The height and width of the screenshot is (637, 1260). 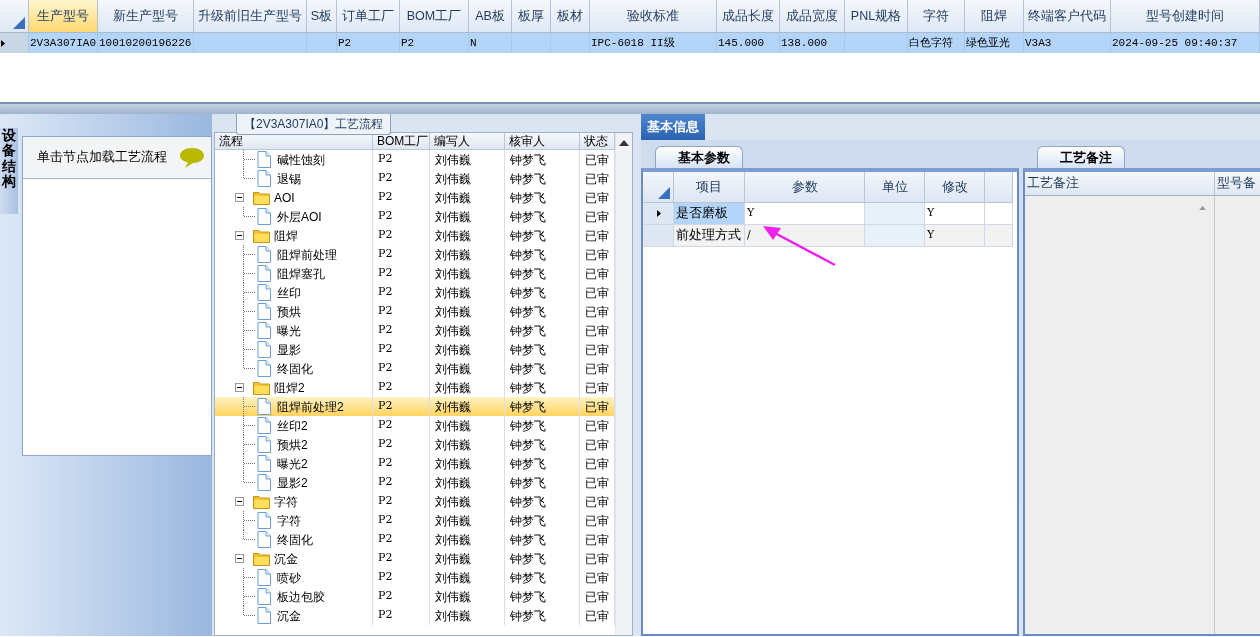 I want to click on tree-row: 阻焊塞孔 P2 刘伟巍 钟梦飞 已审, so click(x=415, y=273).